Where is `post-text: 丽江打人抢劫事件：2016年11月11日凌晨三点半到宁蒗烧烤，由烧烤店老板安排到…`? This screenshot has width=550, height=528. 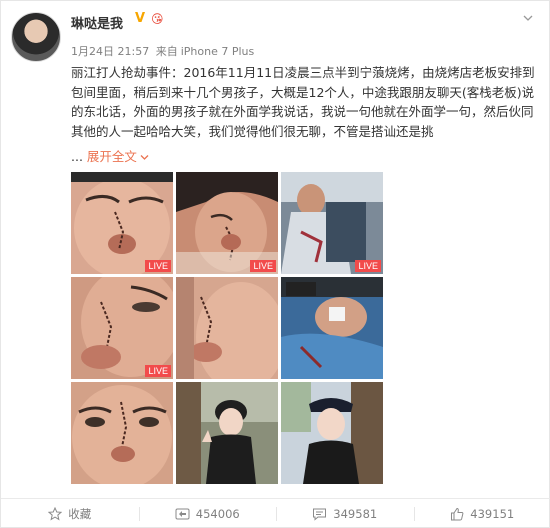
post-text: 丽江打人抢劫事件：2016年11月11日凌晨三点半到宁蒗烧烤，由烧烤店老板安排到… is located at coordinates (303, 102).